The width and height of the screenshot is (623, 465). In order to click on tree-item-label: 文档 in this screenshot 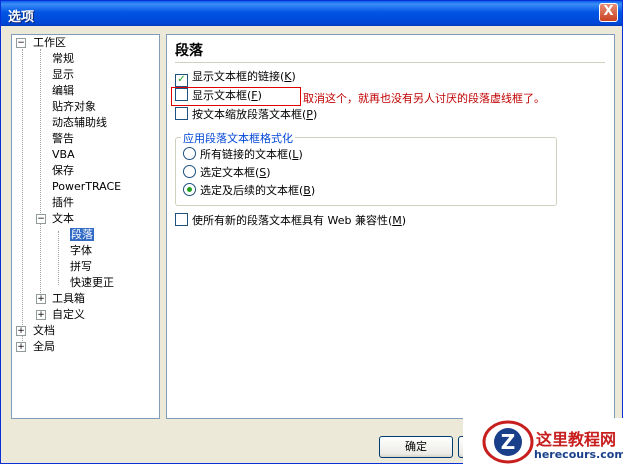, I will do `click(44, 330)`.